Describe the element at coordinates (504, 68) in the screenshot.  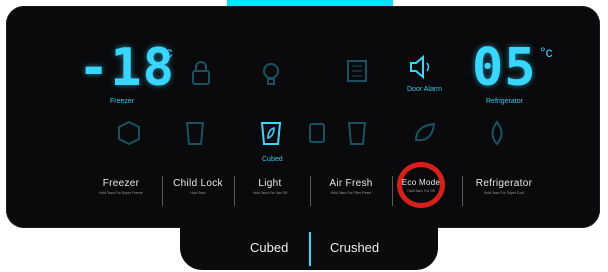
I see `refrigerator-temperature: 05` at that location.